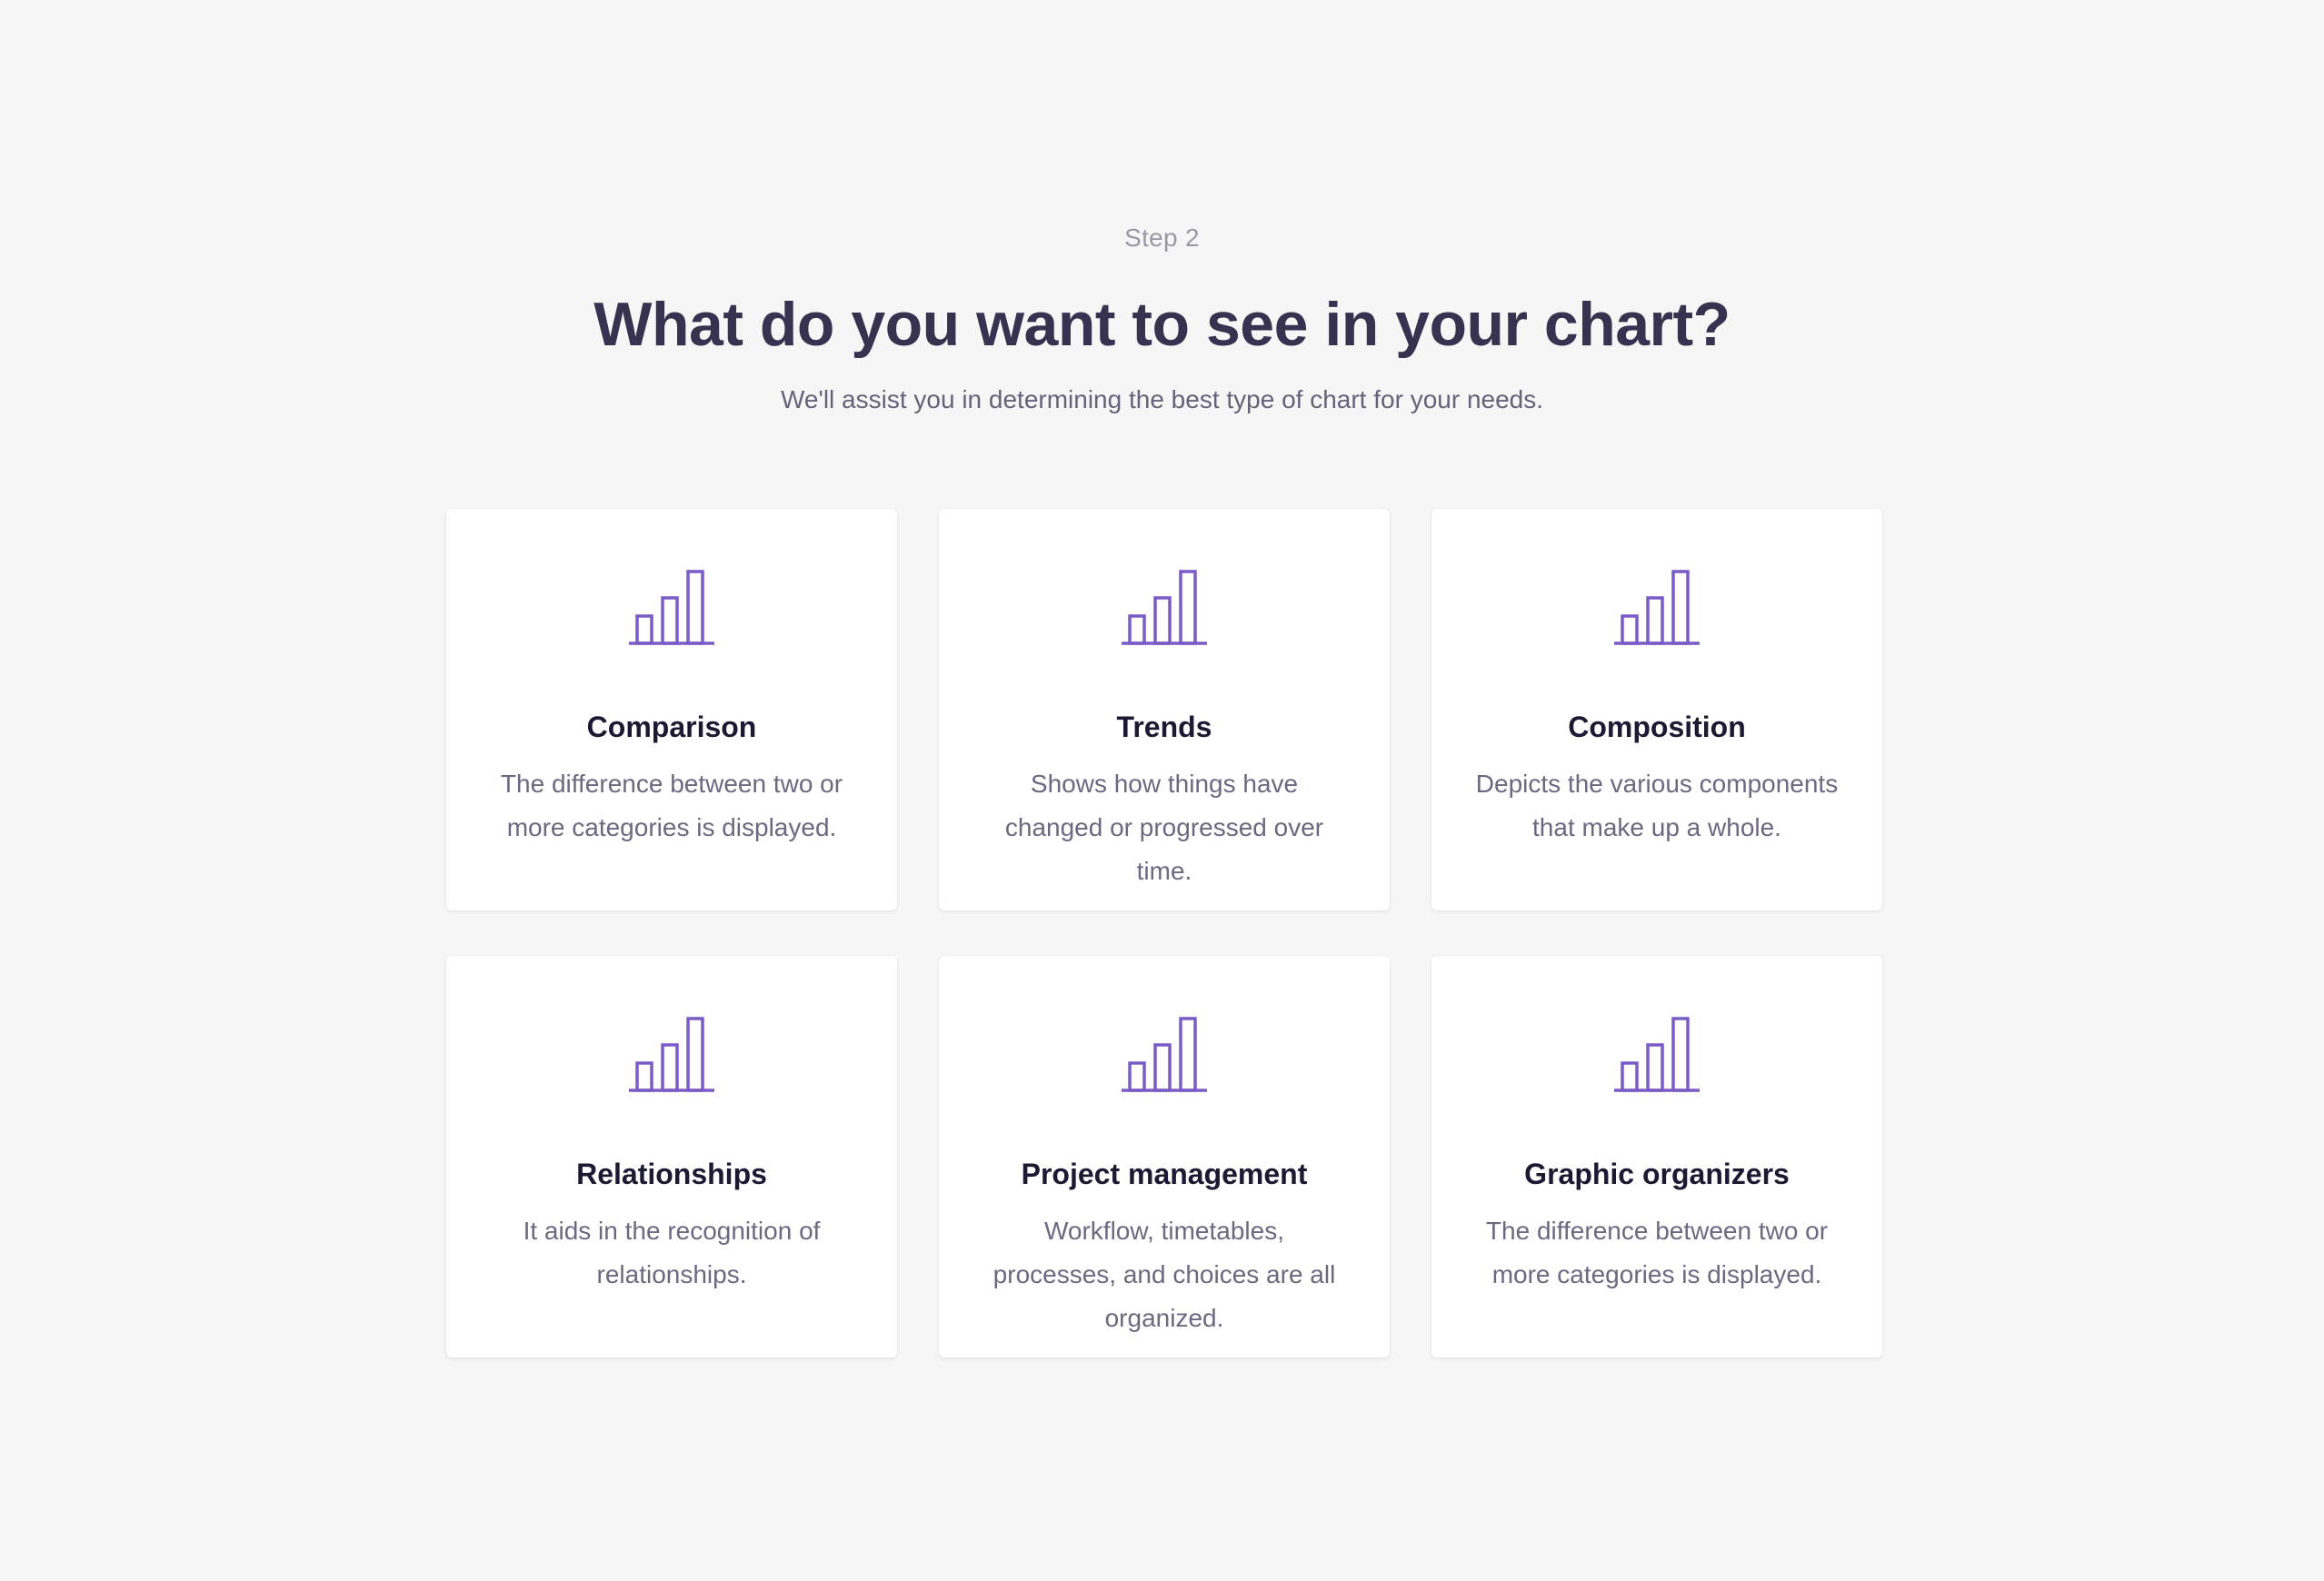 This screenshot has width=2324, height=1581. I want to click on page-title: What do you want to see in your chart?, so click(1162, 324).